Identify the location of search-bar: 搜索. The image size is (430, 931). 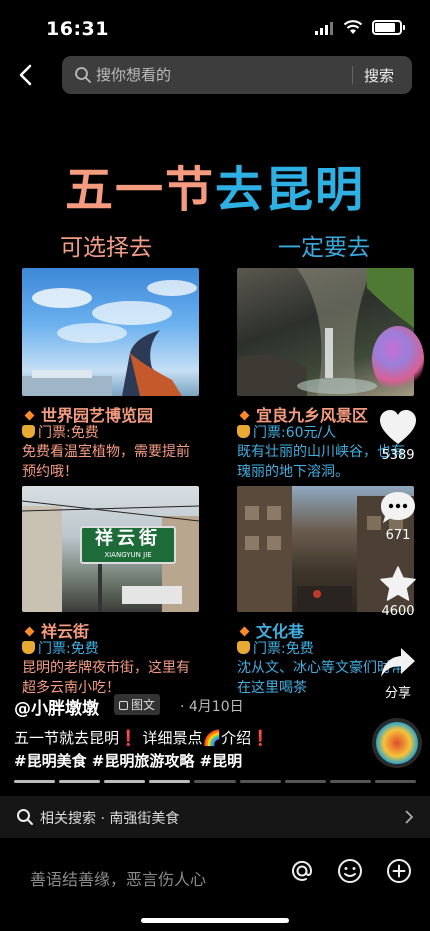
(237, 75).